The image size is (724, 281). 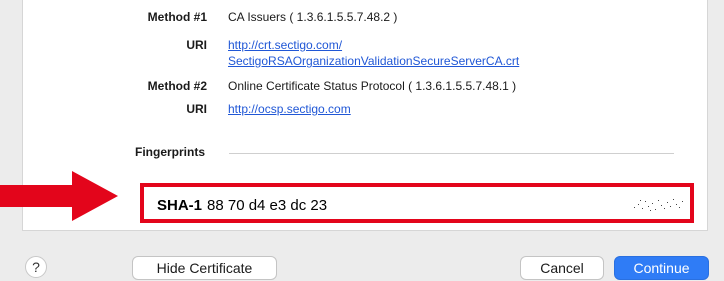 What do you see at coordinates (285, 45) in the screenshot?
I see `uri-1-link-line1: http://crt.sectigo.com/` at bounding box center [285, 45].